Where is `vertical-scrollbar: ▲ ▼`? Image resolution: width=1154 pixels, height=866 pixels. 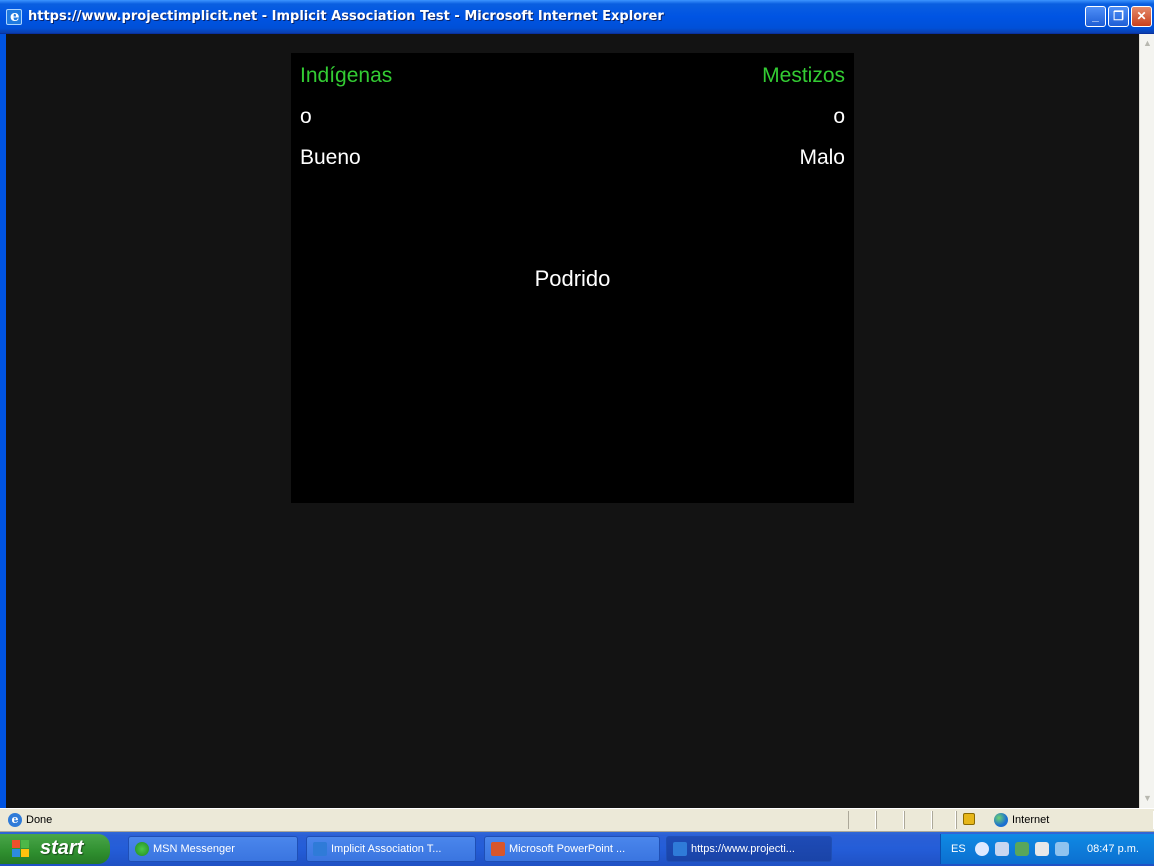 vertical-scrollbar: ▲ ▼ is located at coordinates (1146, 421).